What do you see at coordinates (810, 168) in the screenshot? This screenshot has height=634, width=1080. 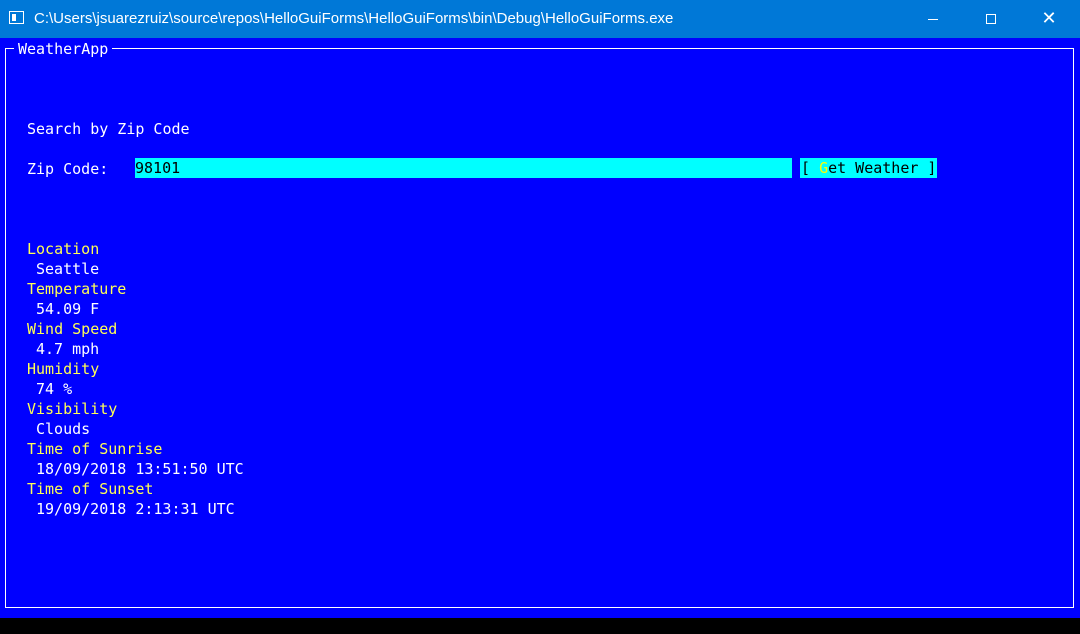 I see `button-bracket-left: [` at bounding box center [810, 168].